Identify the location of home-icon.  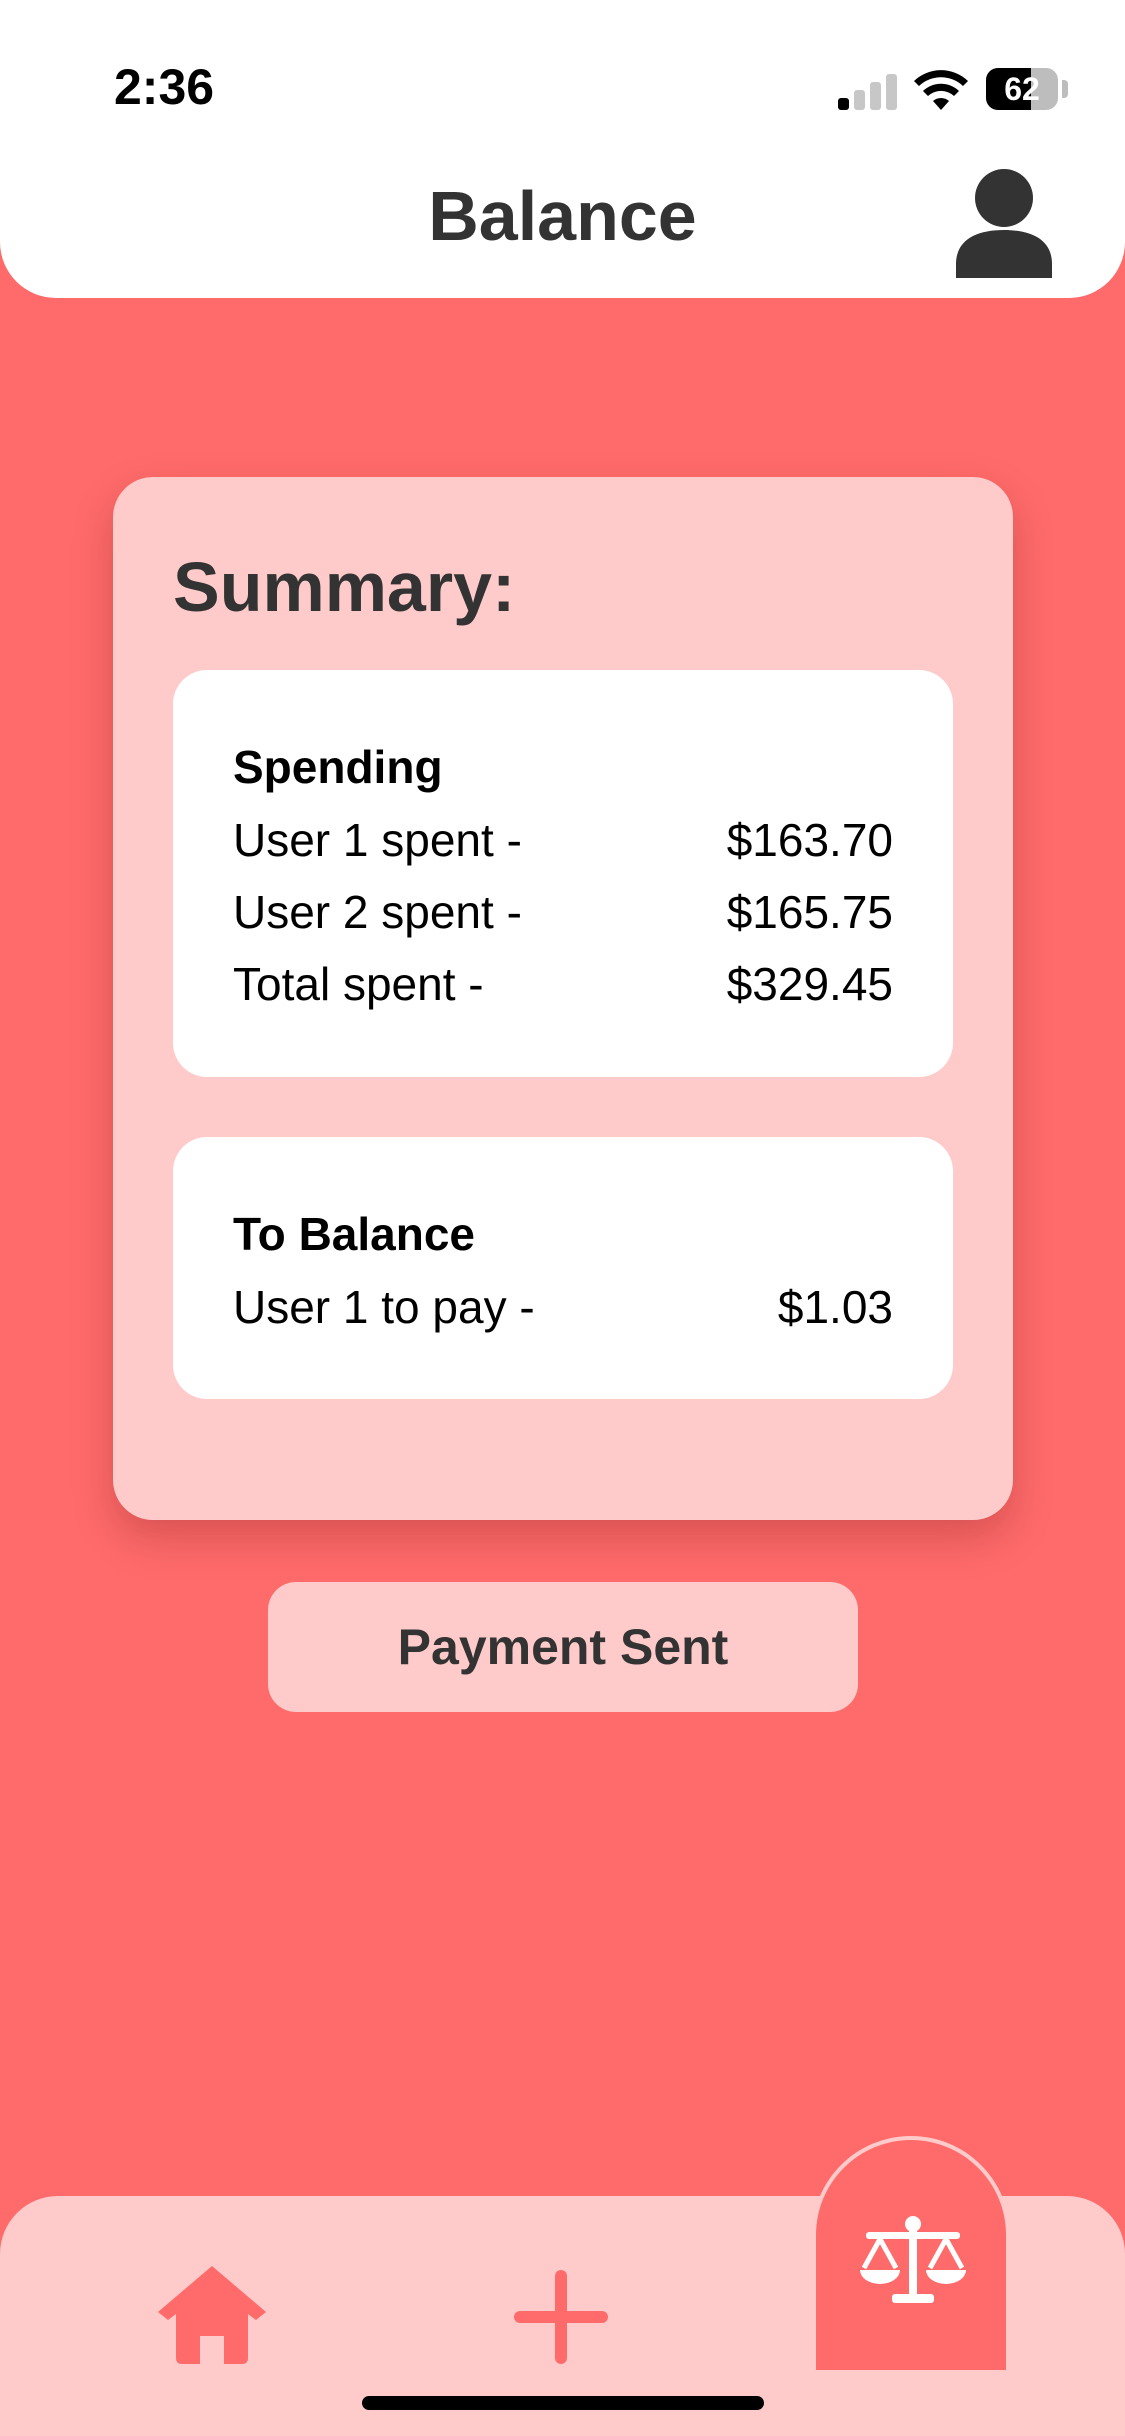
(212, 2314).